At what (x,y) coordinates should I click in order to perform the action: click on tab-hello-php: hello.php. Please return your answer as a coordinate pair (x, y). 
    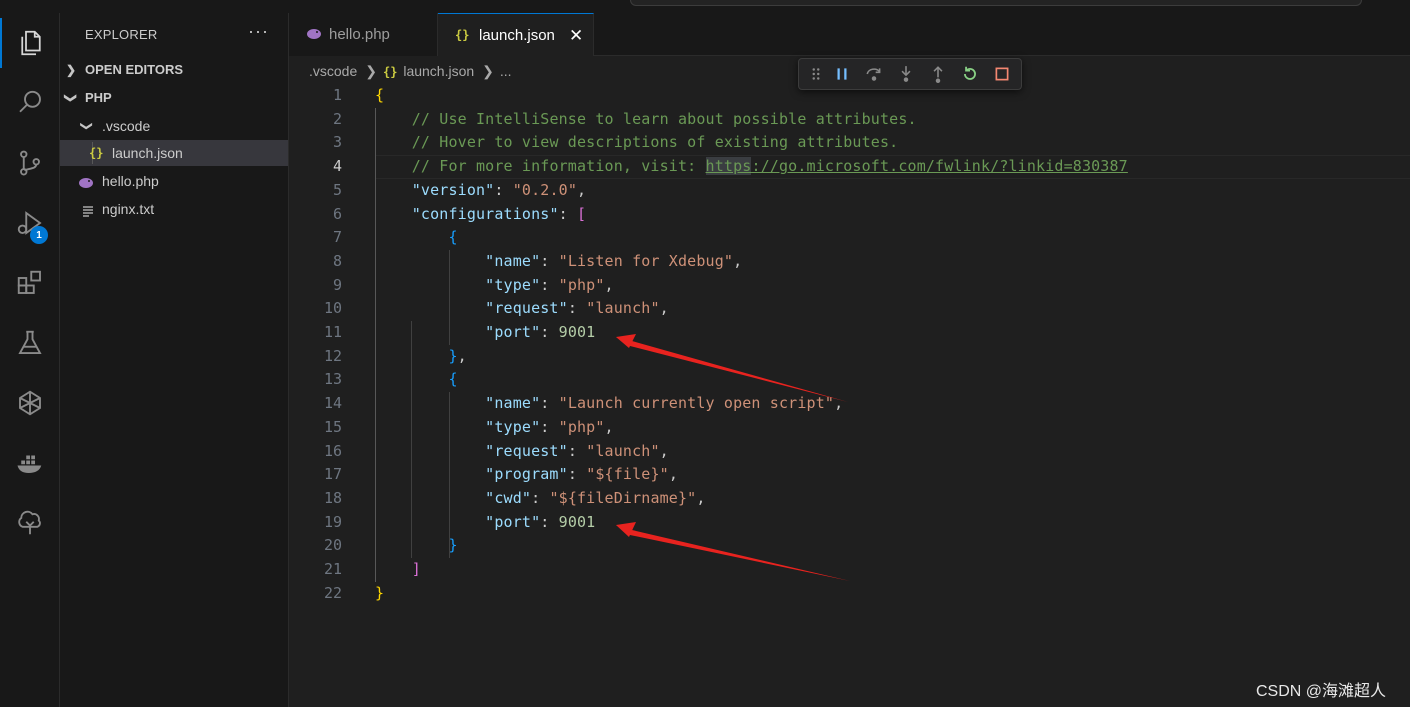
    Looking at the image, I should click on (363, 34).